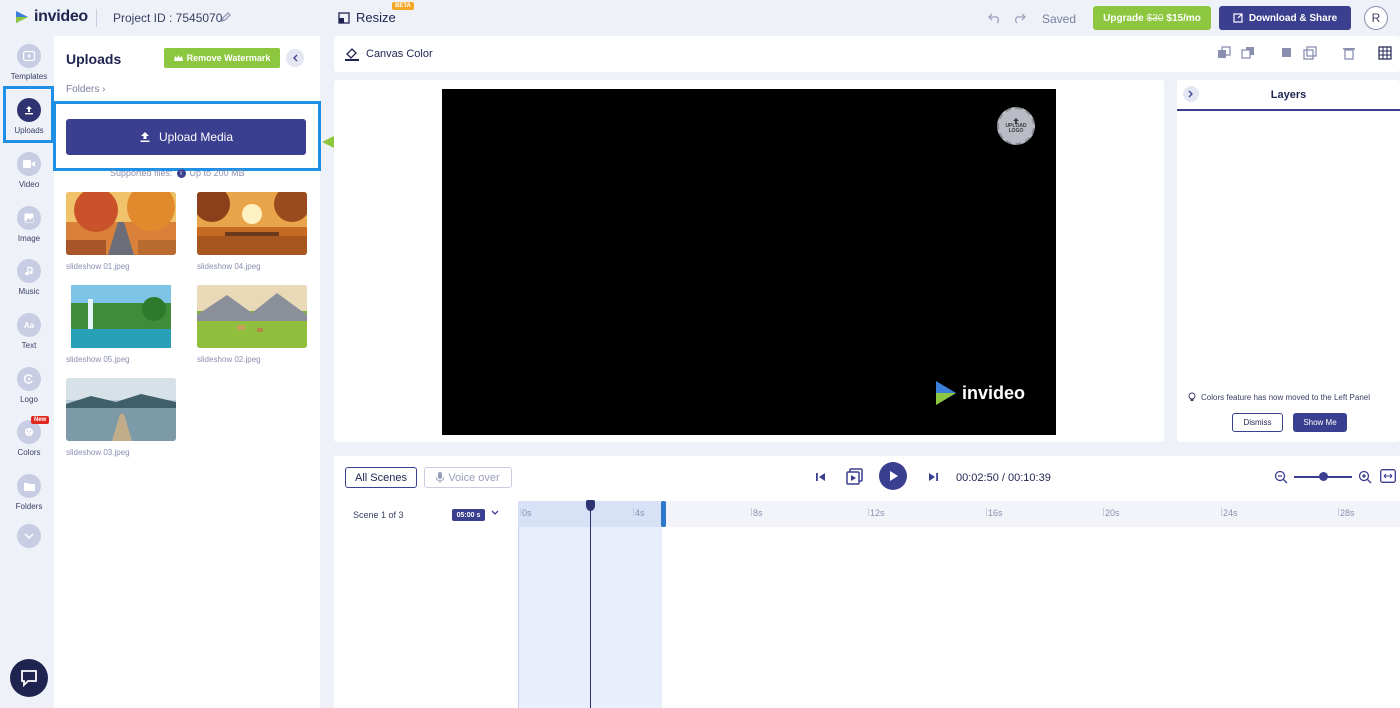 This screenshot has height=708, width=1400. I want to click on invideo-watermark: invideo, so click(979, 393).